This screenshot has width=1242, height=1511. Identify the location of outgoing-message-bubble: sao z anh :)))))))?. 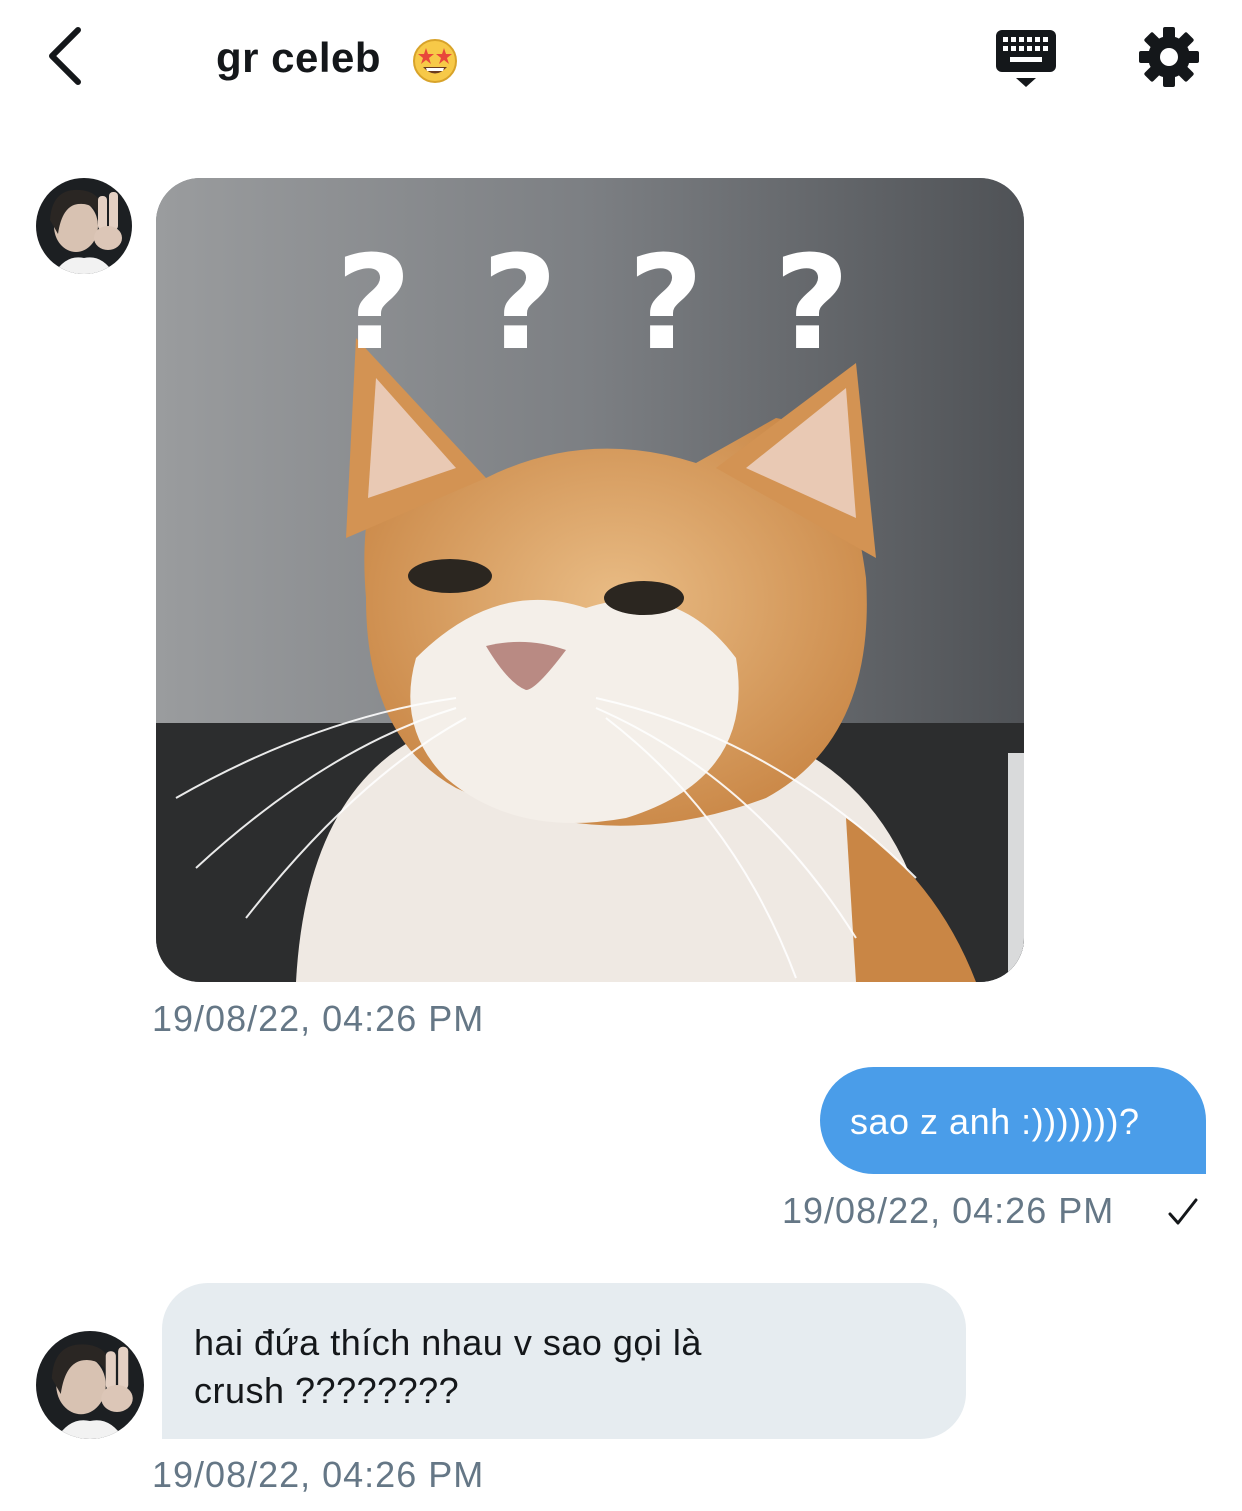
(1013, 1120).